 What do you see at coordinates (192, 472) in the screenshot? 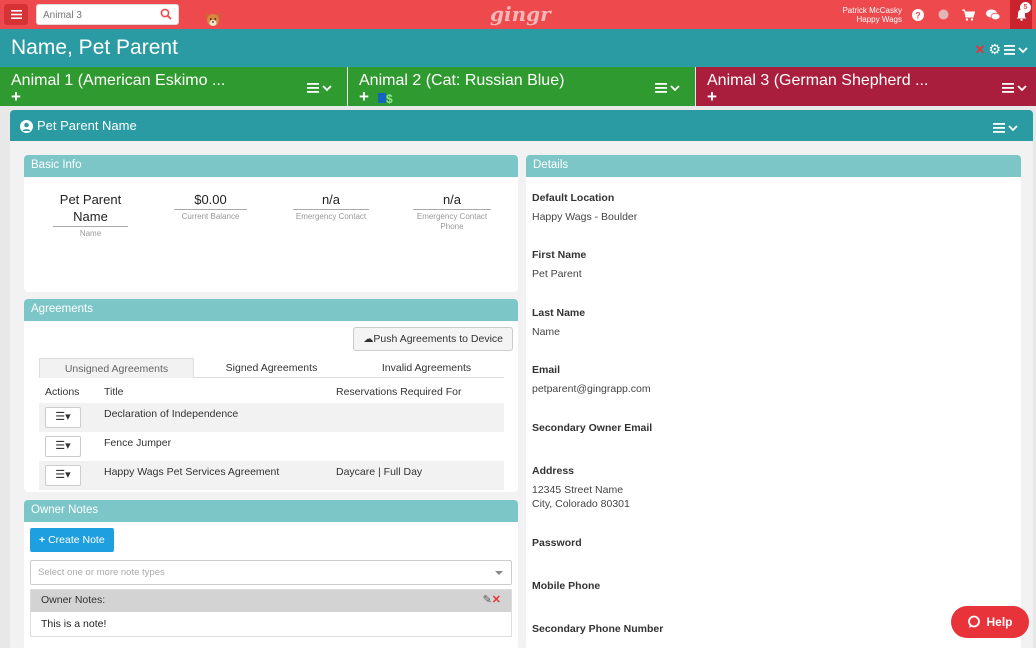
I see `agreement-title: Happy Wags Pet Services Agreement` at bounding box center [192, 472].